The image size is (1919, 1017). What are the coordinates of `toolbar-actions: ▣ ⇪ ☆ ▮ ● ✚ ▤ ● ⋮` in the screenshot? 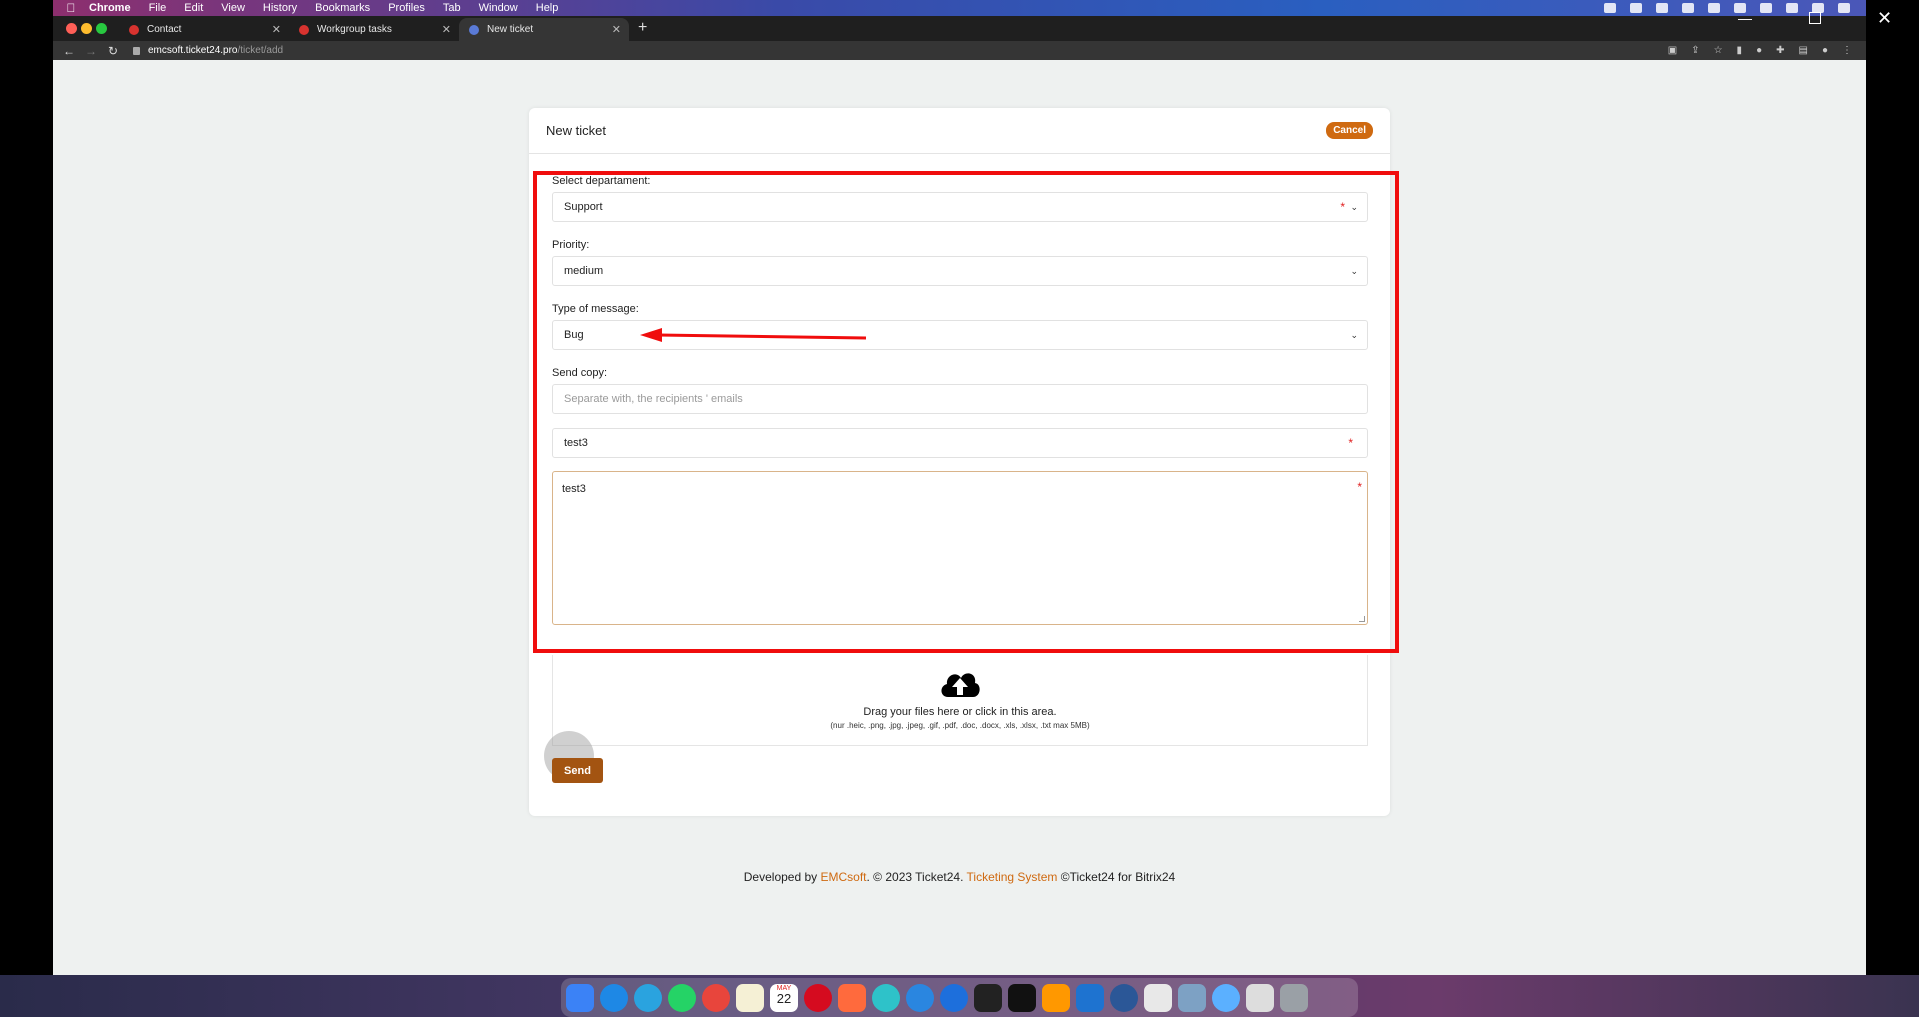 It's located at (1767, 50).